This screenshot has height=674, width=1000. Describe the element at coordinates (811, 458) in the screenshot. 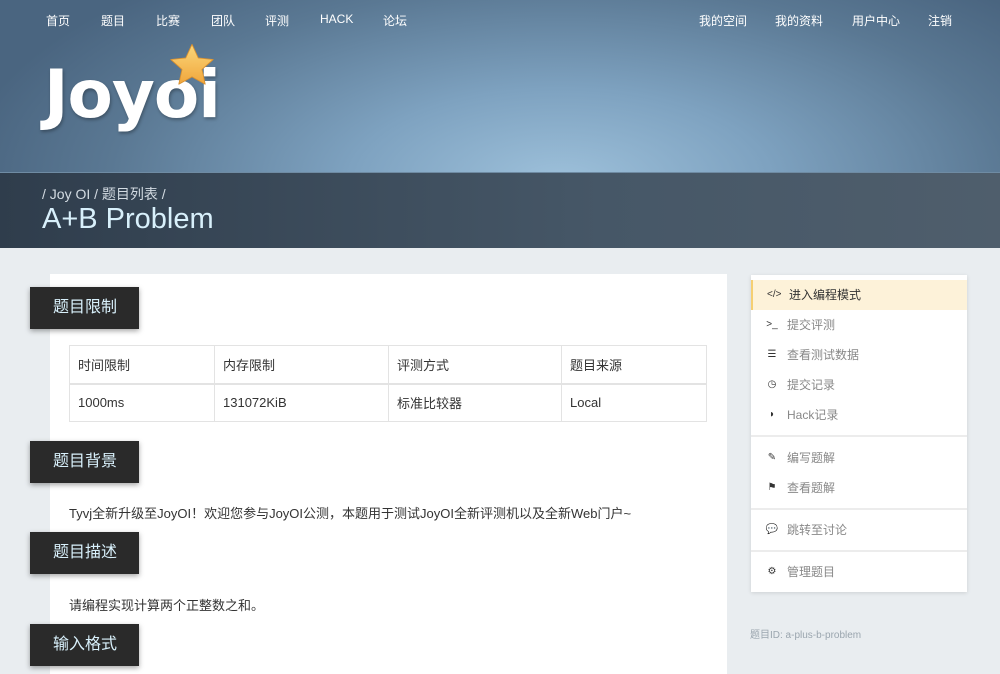

I see `sidebar-item-label: 编写题解` at that location.